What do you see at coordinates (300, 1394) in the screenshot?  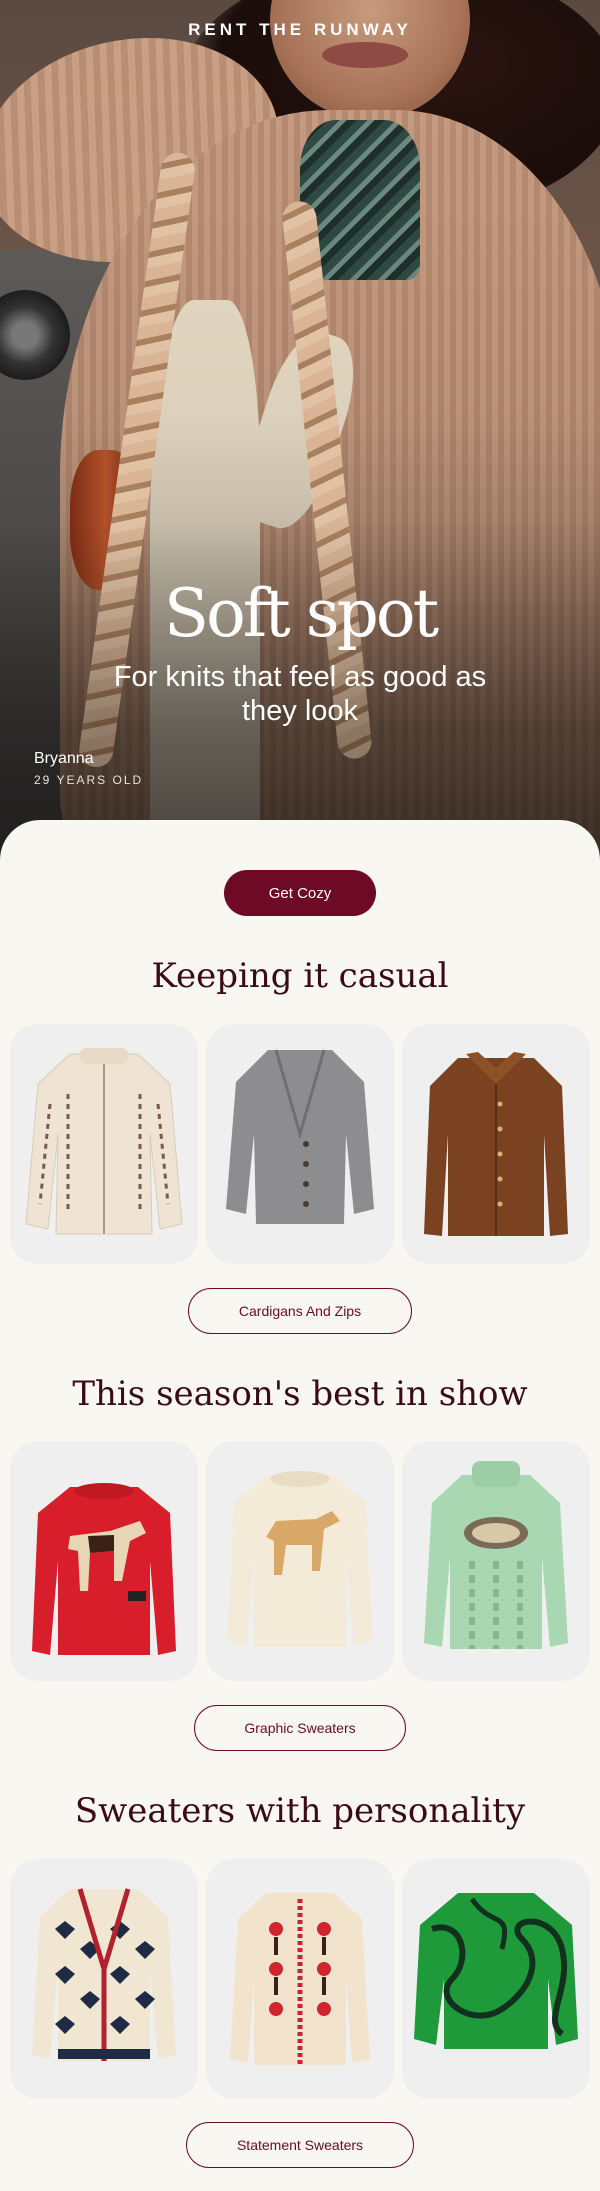 I see `section-title-best-in-show: This season's best in show` at bounding box center [300, 1394].